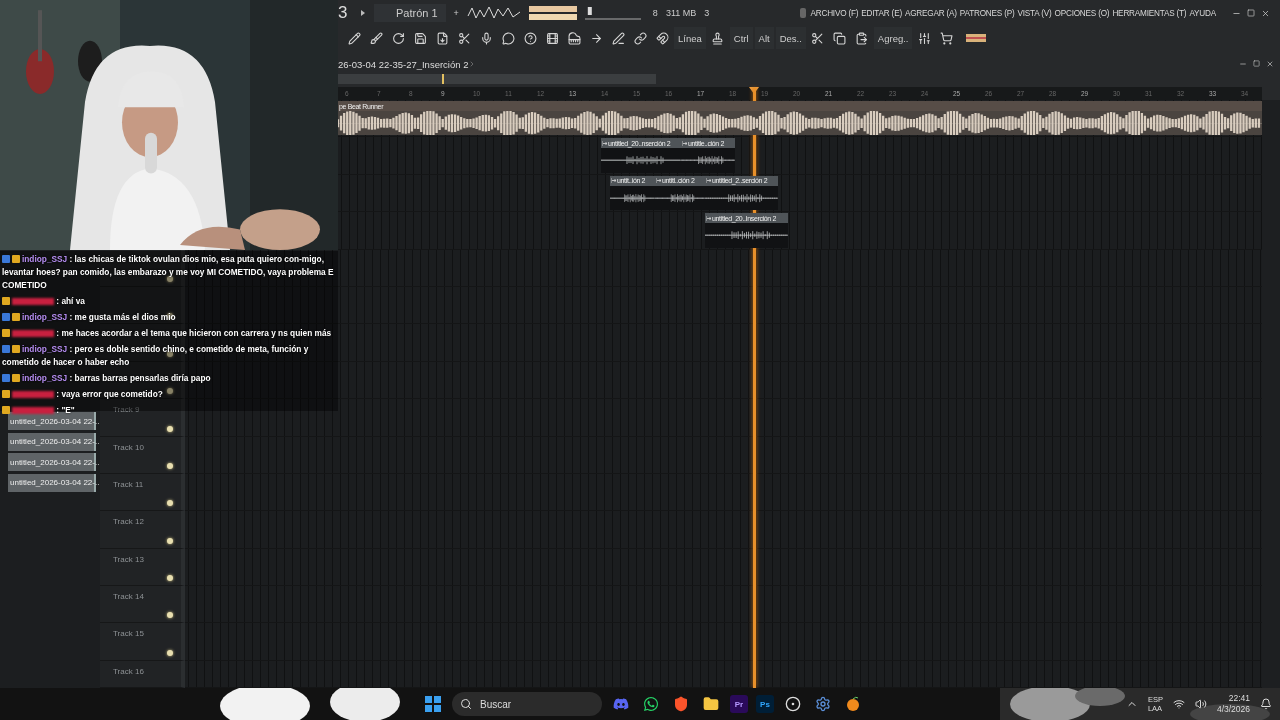 This screenshot has height=720, width=1280. What do you see at coordinates (1256, 64) in the screenshot?
I see `maximize-icon` at bounding box center [1256, 64].